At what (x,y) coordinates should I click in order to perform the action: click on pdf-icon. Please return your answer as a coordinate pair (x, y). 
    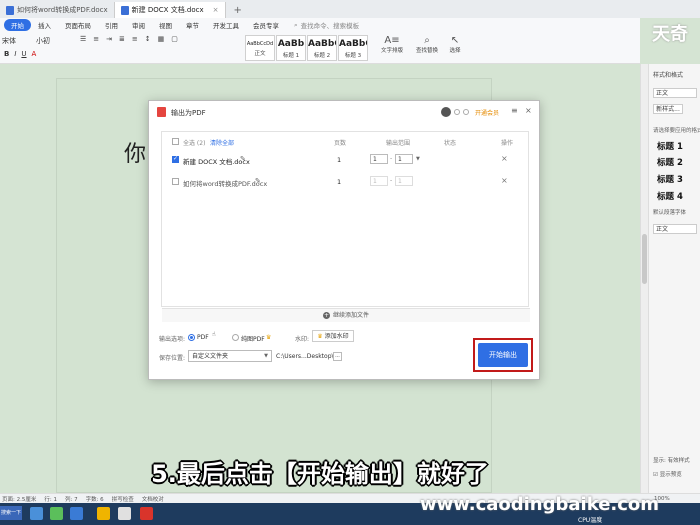
    Looking at the image, I should click on (161, 112).